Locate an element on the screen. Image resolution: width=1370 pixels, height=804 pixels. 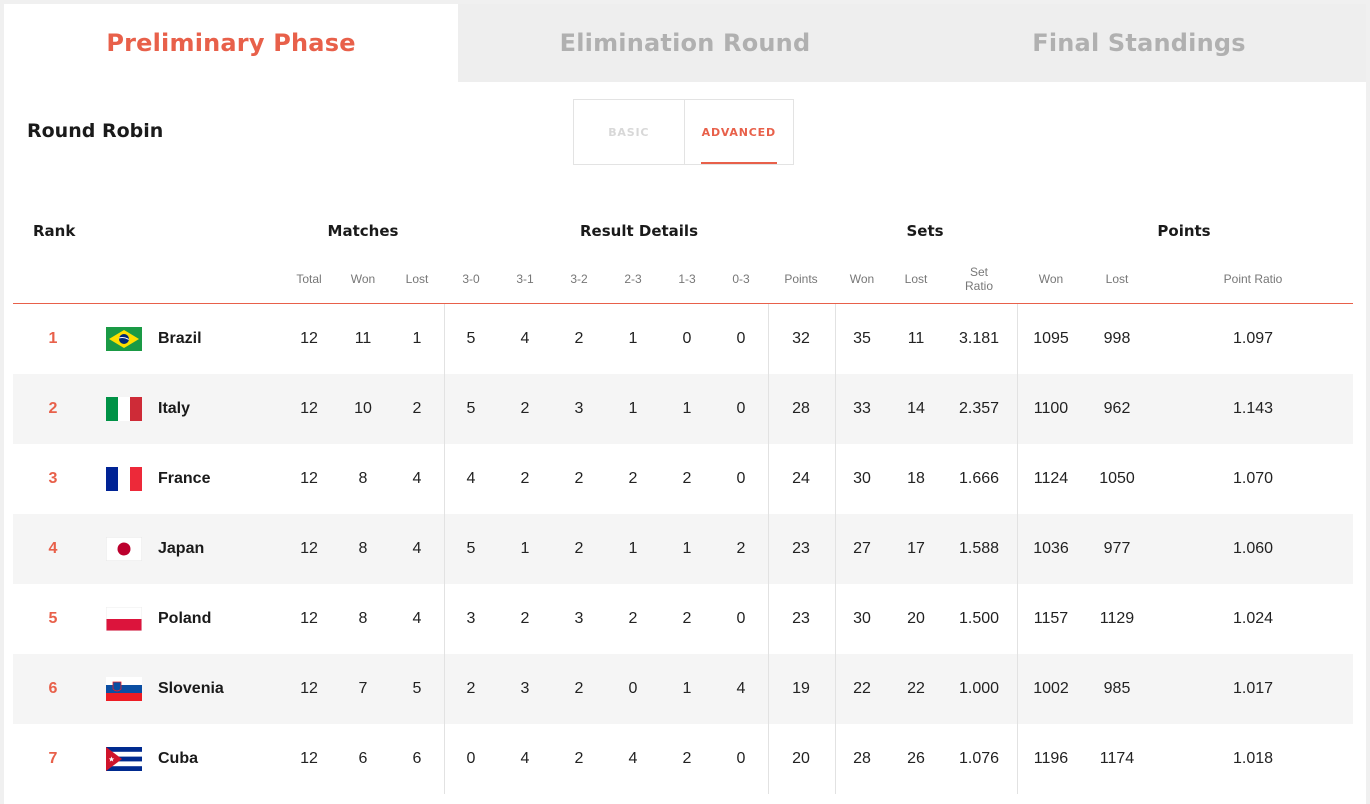
point-ratio-cell: 1.143 is located at coordinates (1253, 408).